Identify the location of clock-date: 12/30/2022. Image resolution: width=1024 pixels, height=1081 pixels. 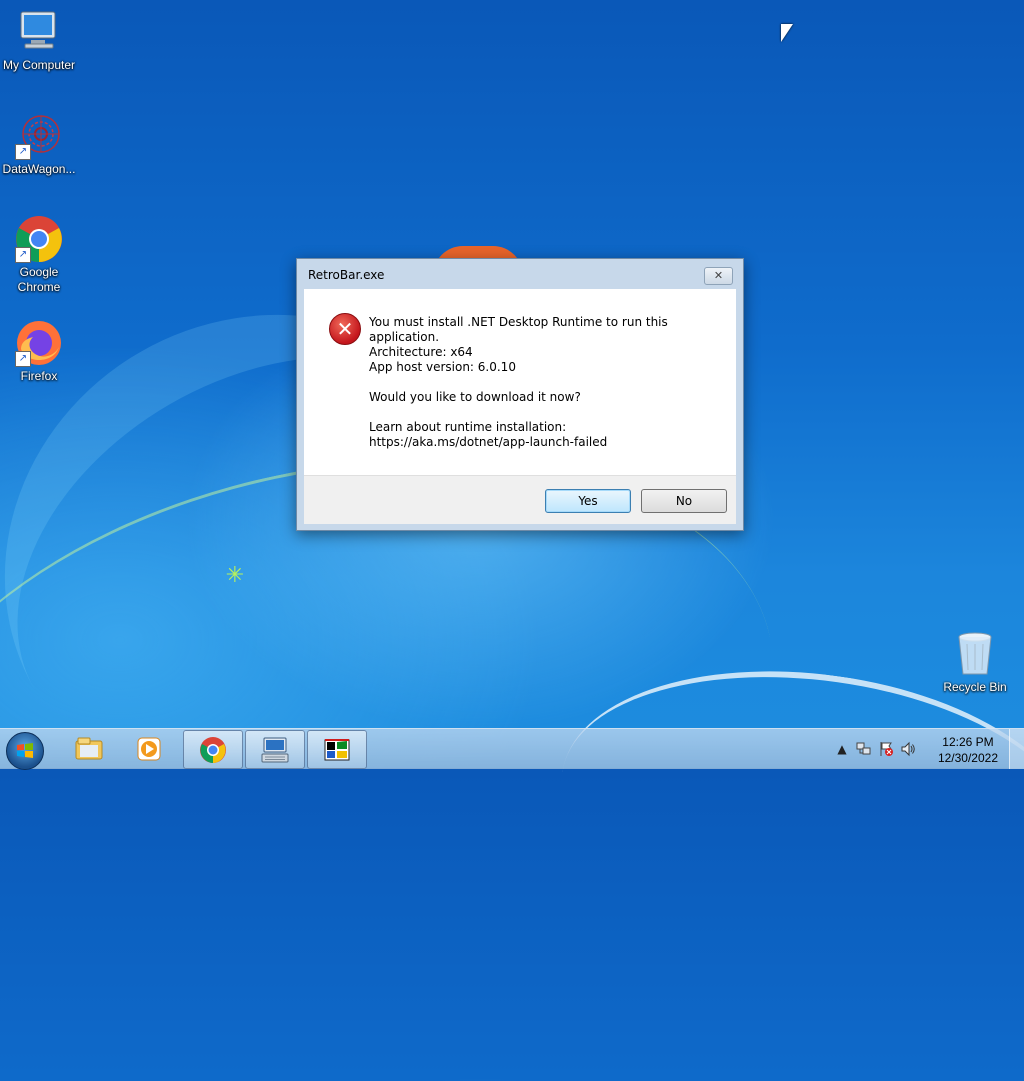
(967, 758).